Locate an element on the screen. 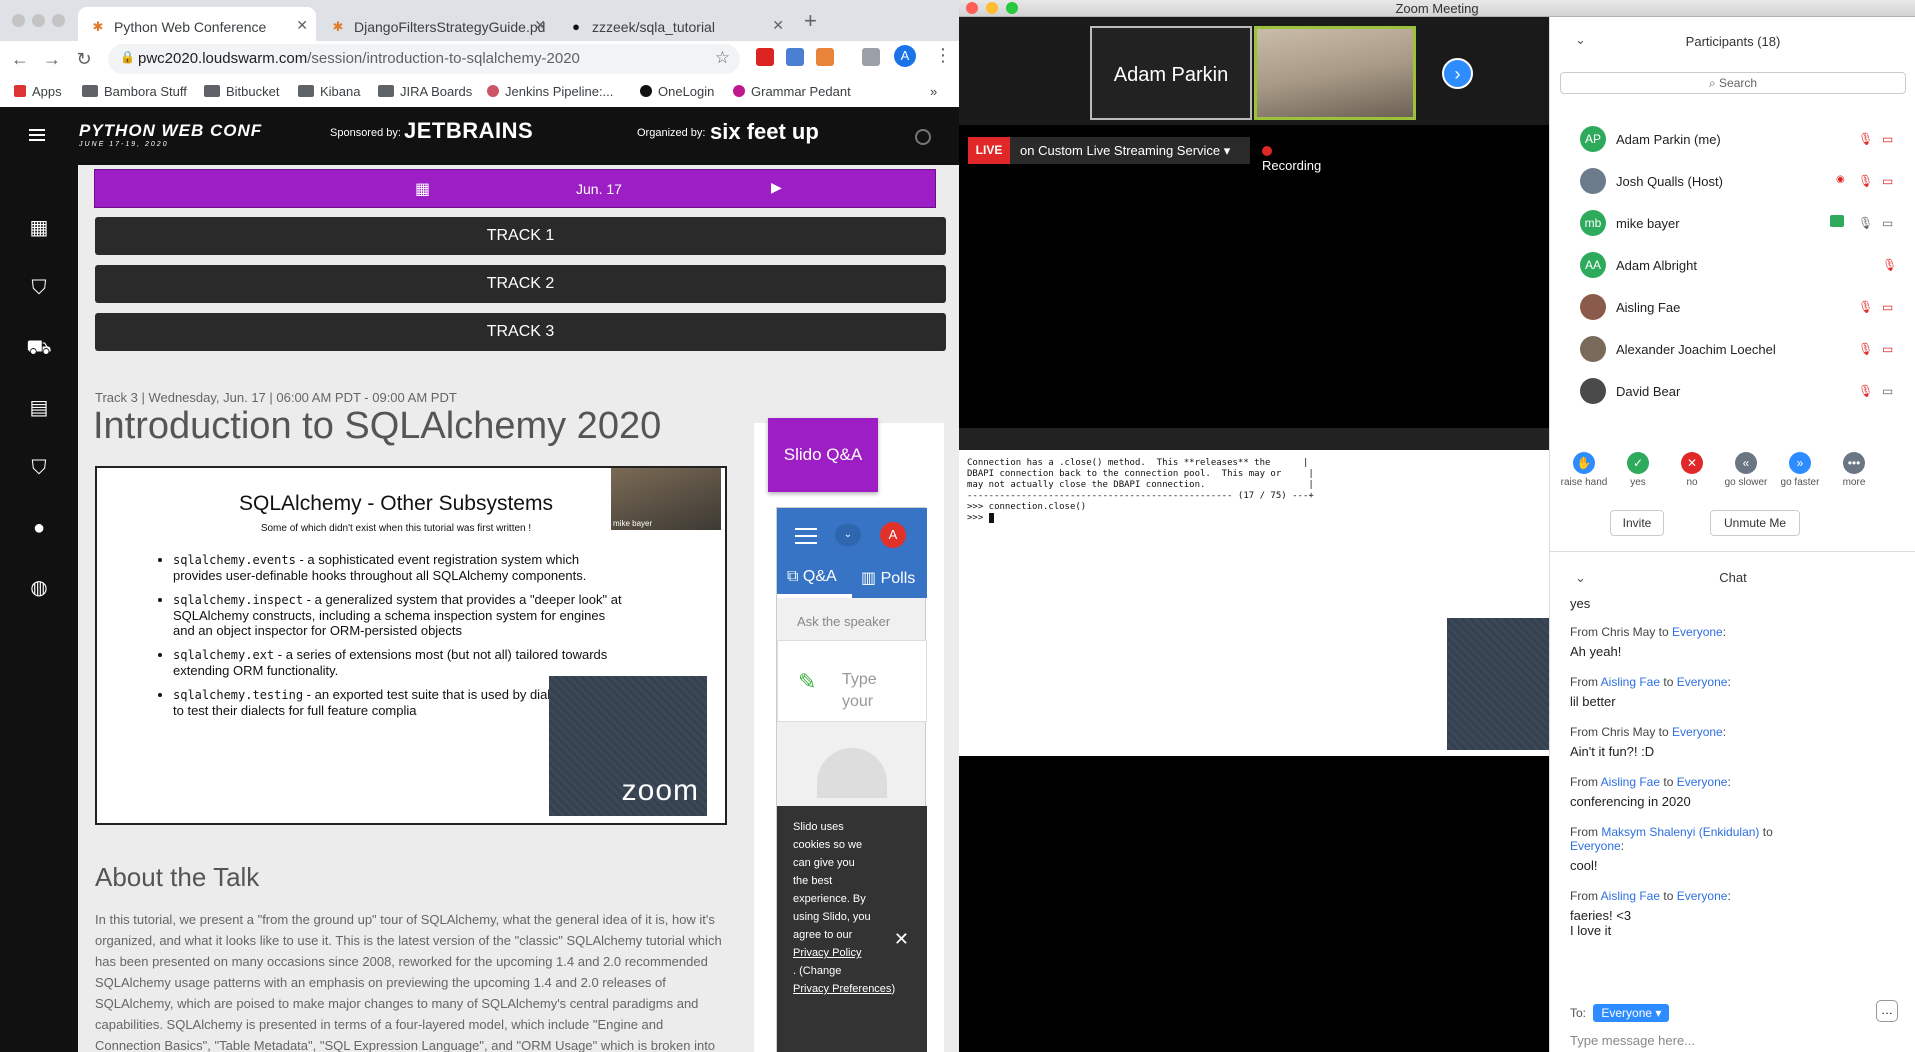  person-icon: ● is located at coordinates (39, 528).